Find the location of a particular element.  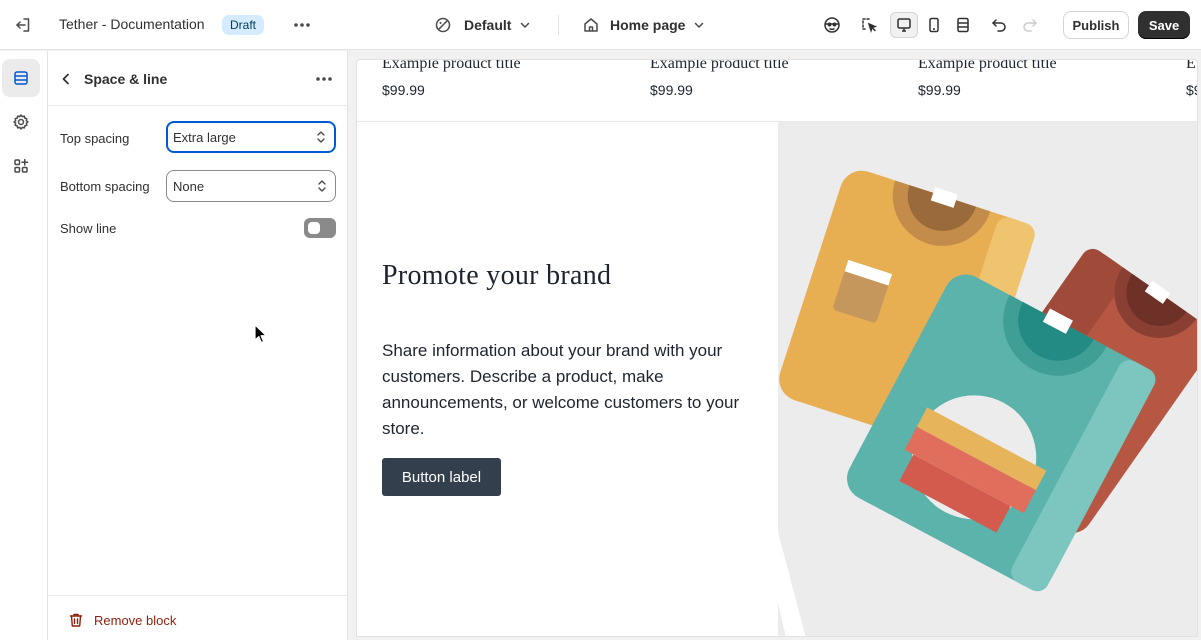

mouse-cursor is located at coordinates (260, 334).